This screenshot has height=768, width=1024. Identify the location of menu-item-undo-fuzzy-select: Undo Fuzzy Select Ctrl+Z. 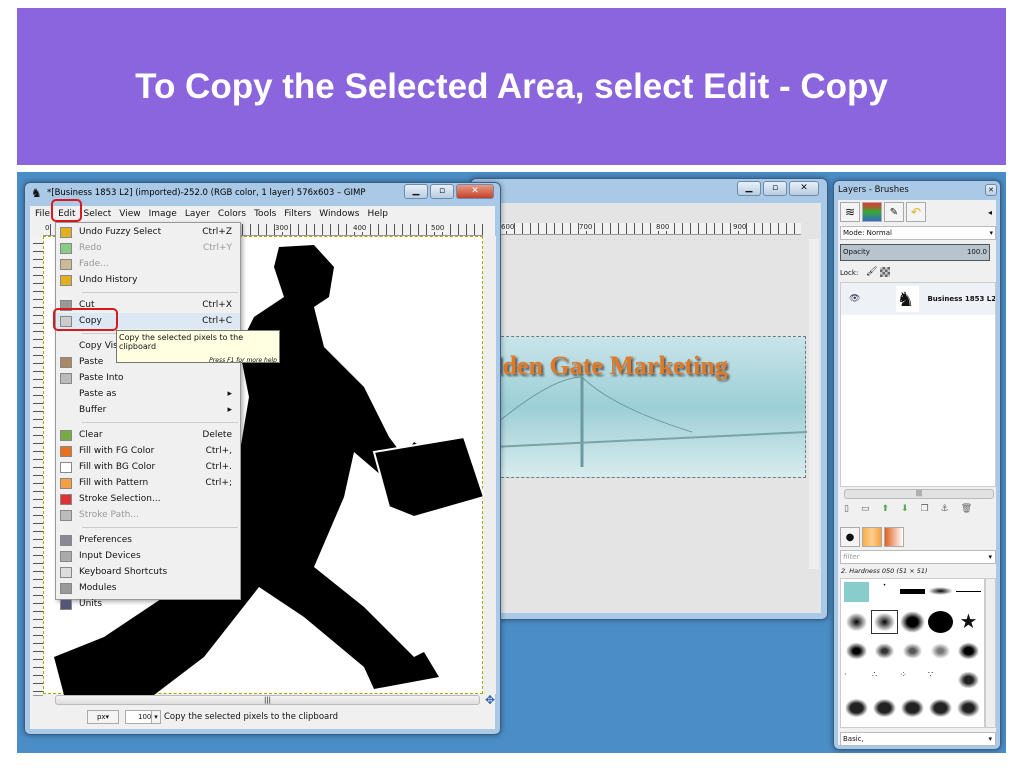
(148, 232).